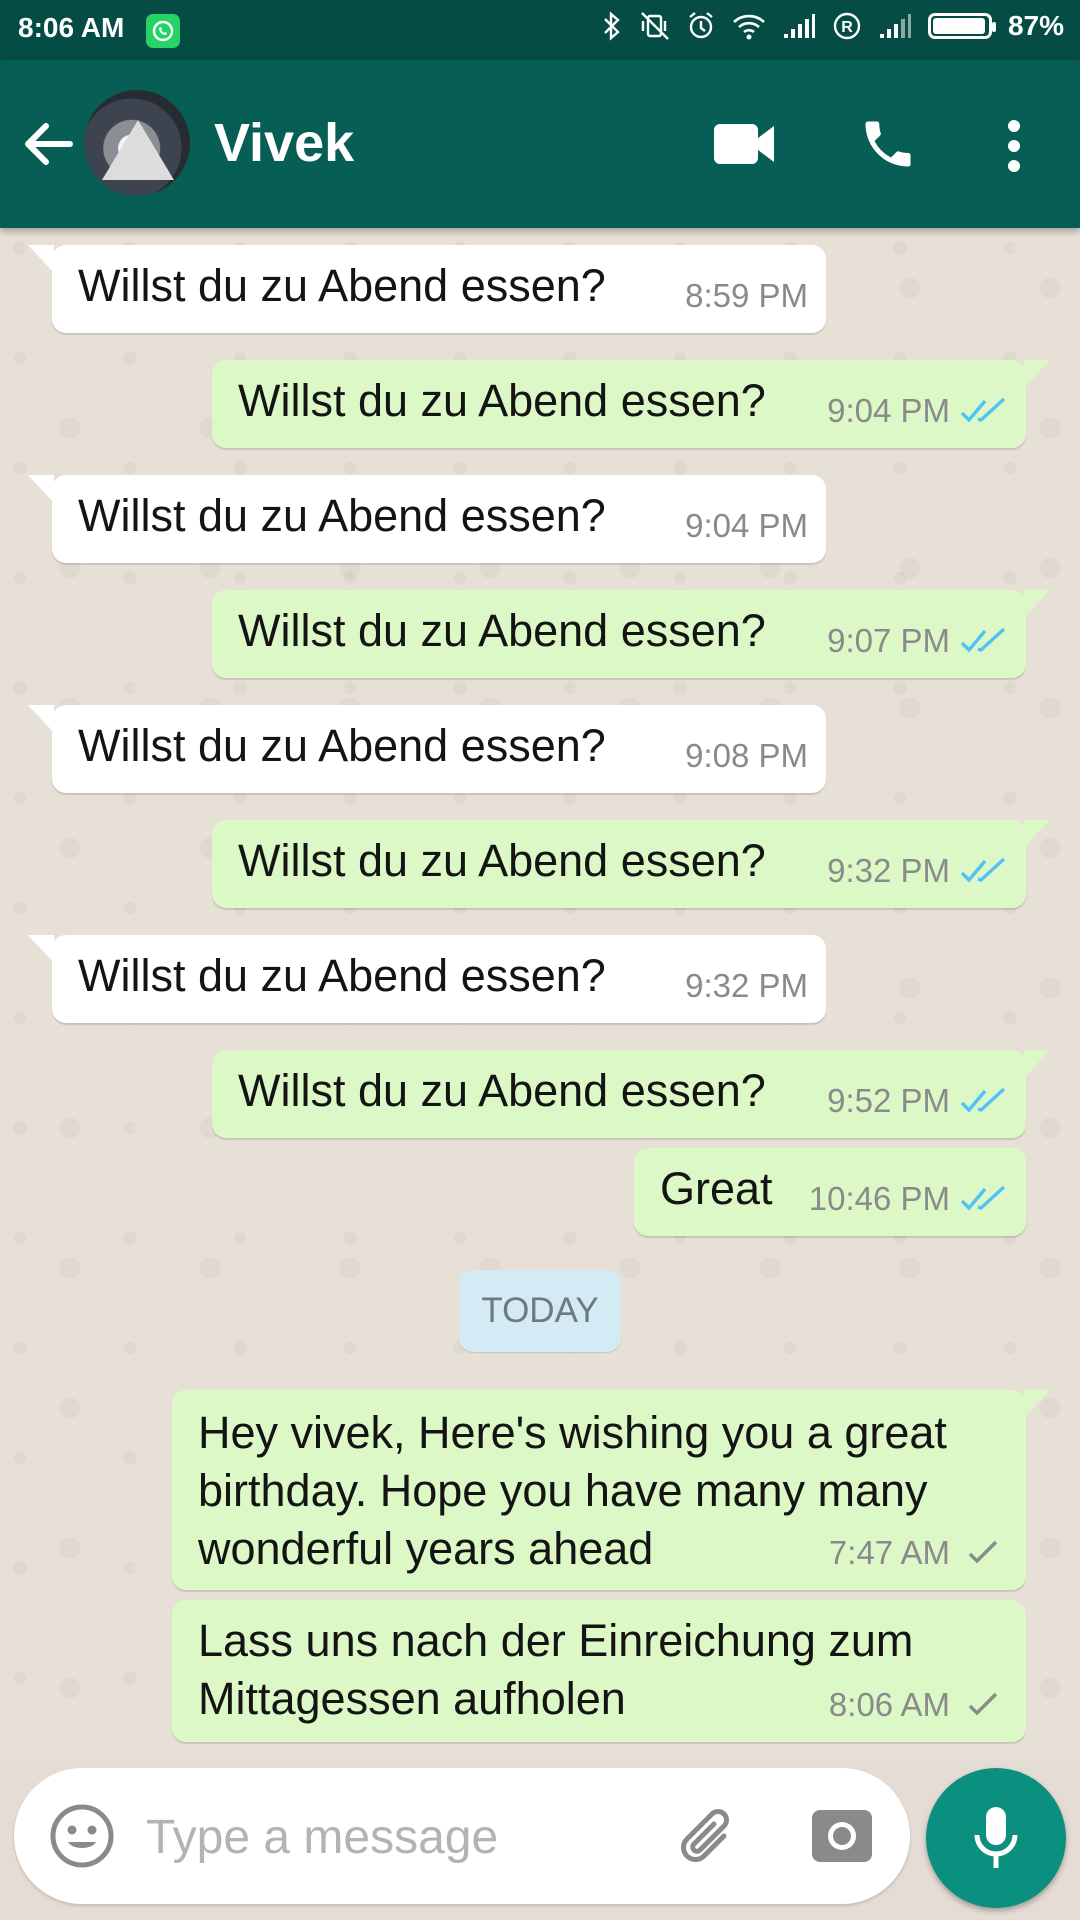  I want to click on message-time: 9:08 PM, so click(746, 755).